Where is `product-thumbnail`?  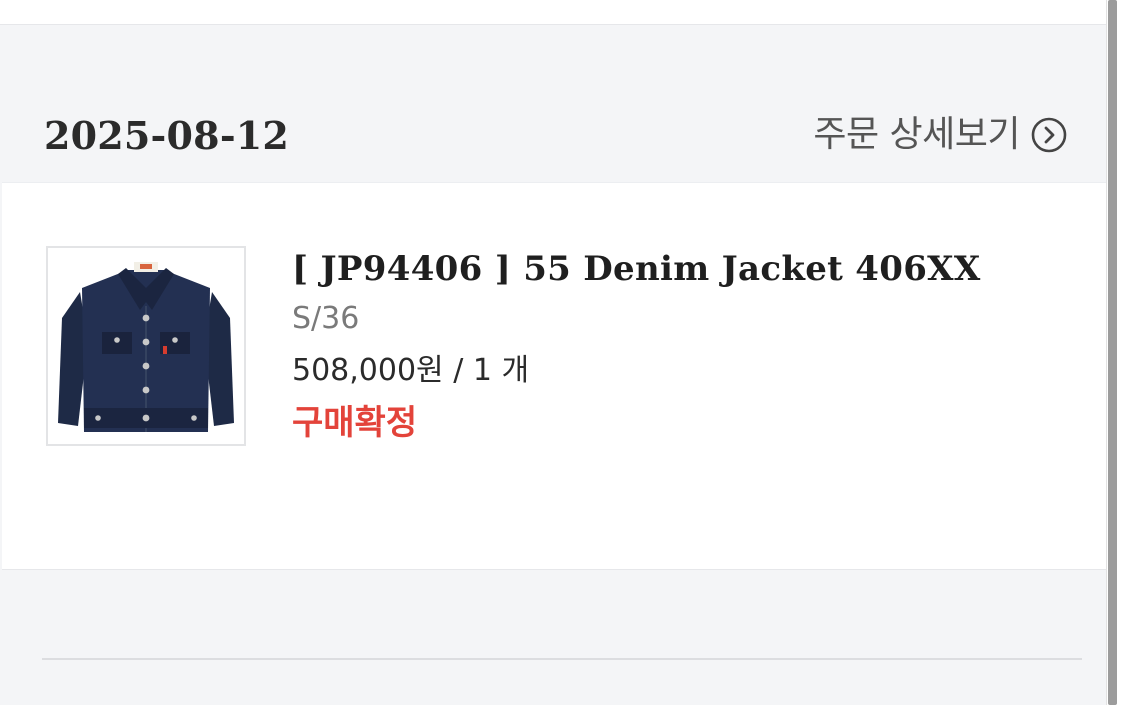 product-thumbnail is located at coordinates (146, 346).